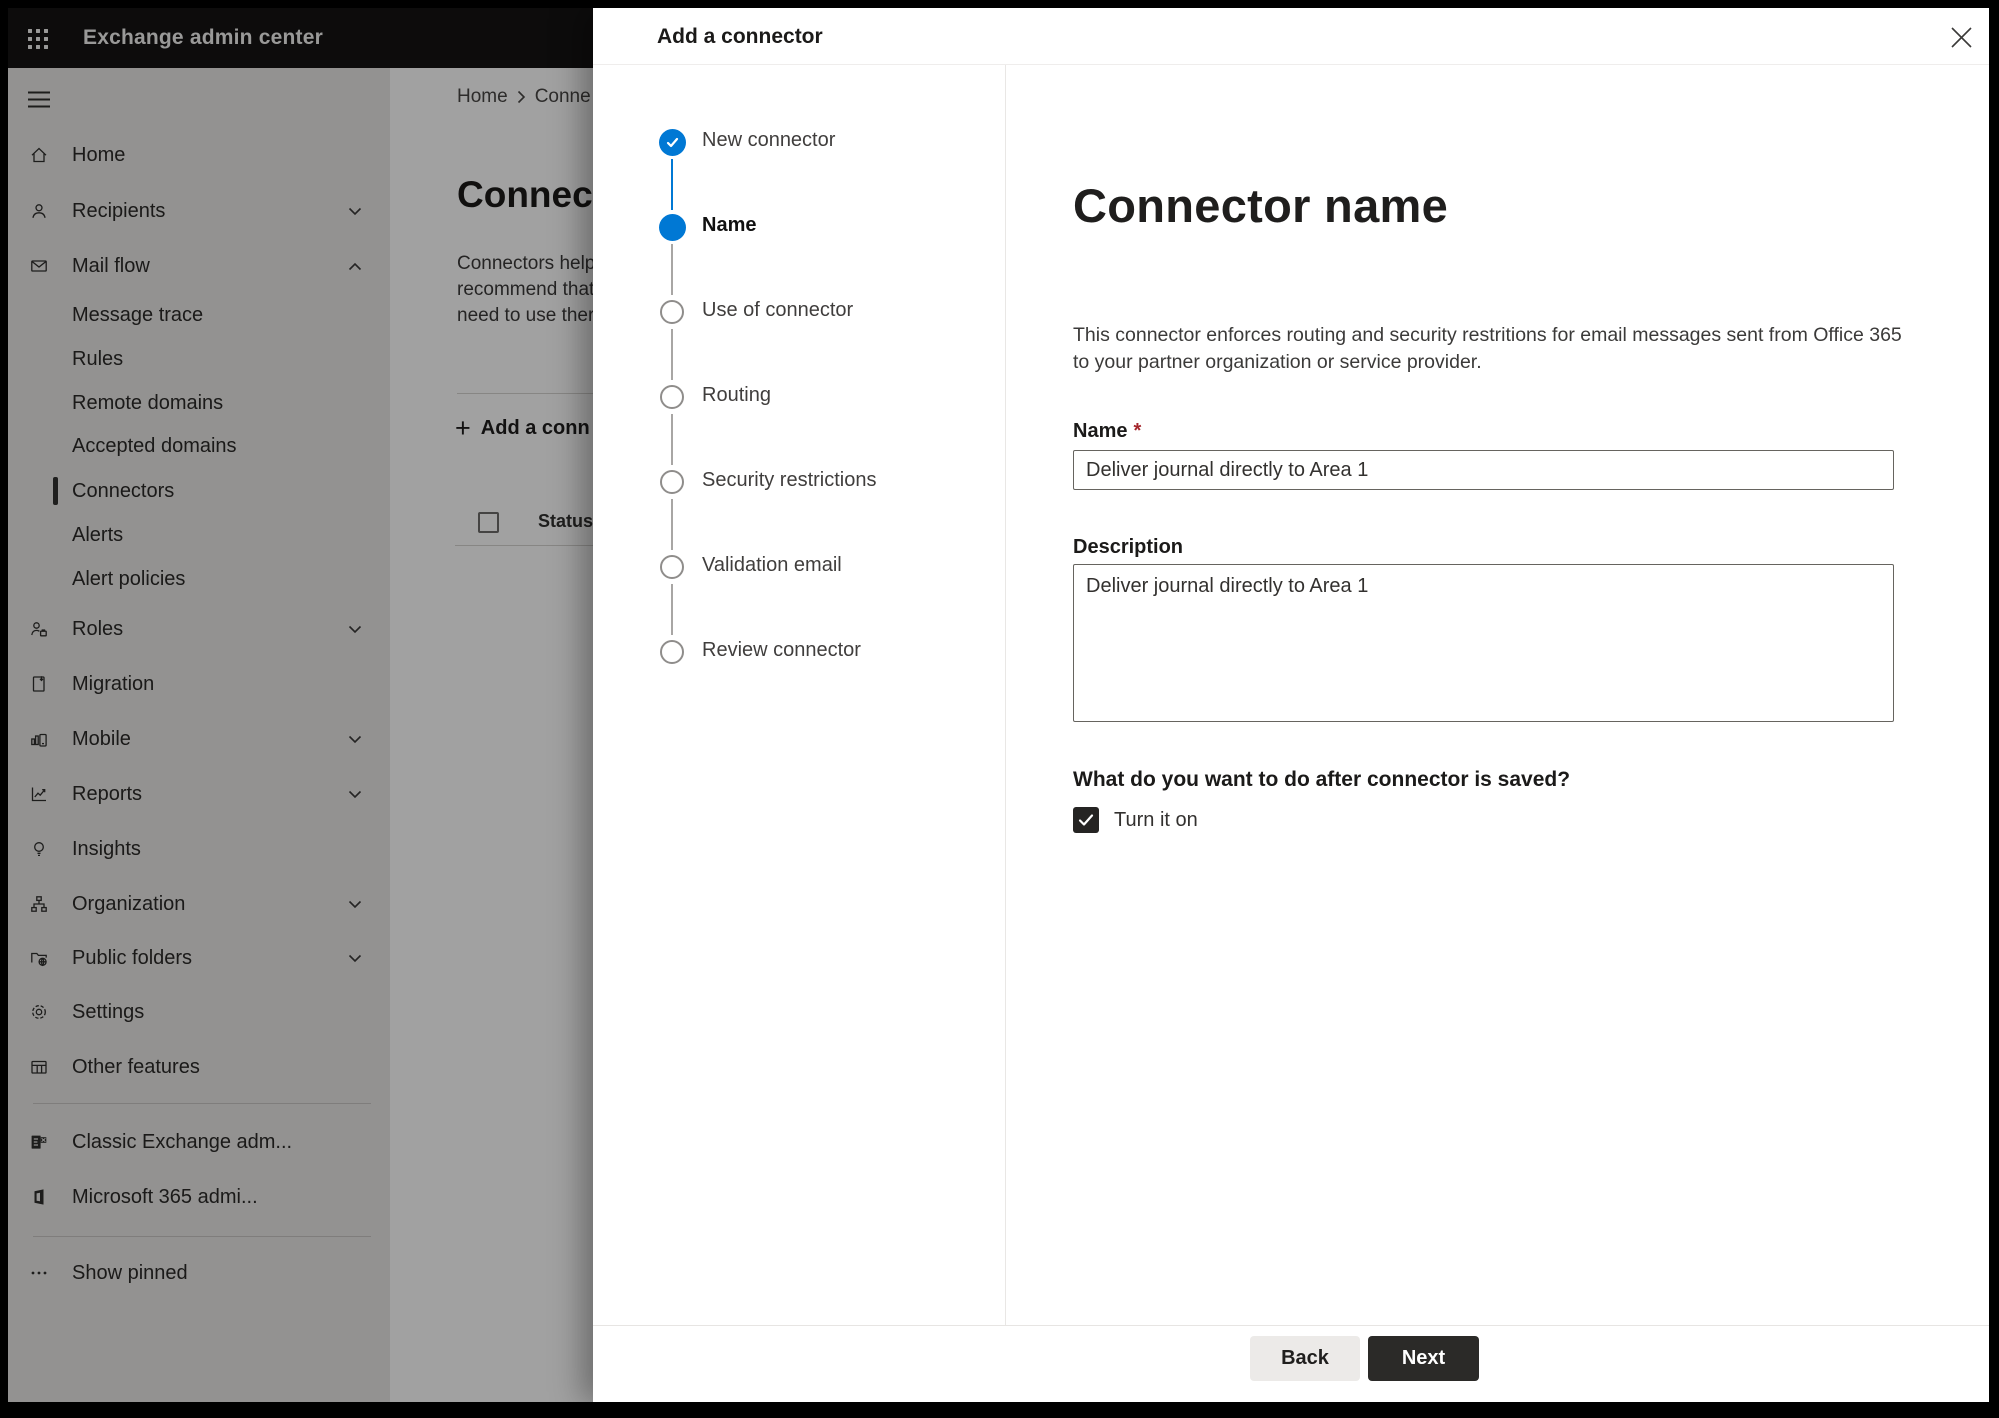 The height and width of the screenshot is (1418, 1999). What do you see at coordinates (768, 140) in the screenshot?
I see `step-label-new-connector: New connector` at bounding box center [768, 140].